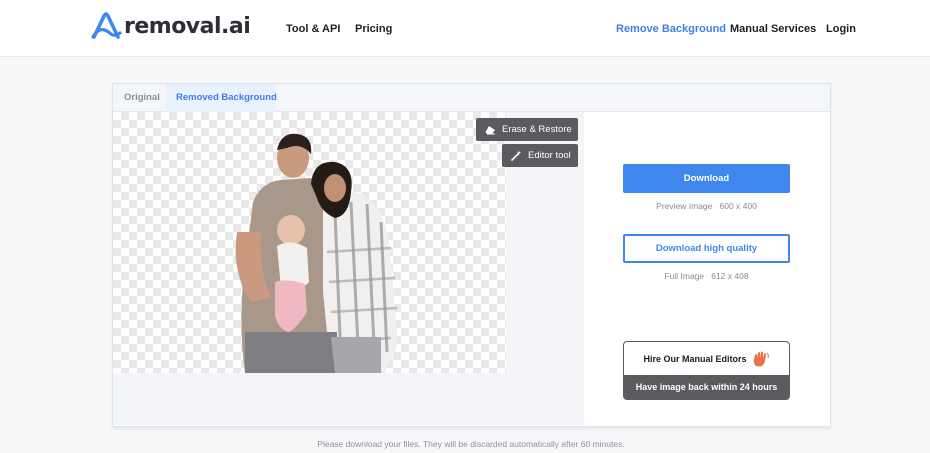 Image resolution: width=930 pixels, height=453 pixels. Describe the element at coordinates (761, 358) in the screenshot. I see `waving-hand-icon` at that location.